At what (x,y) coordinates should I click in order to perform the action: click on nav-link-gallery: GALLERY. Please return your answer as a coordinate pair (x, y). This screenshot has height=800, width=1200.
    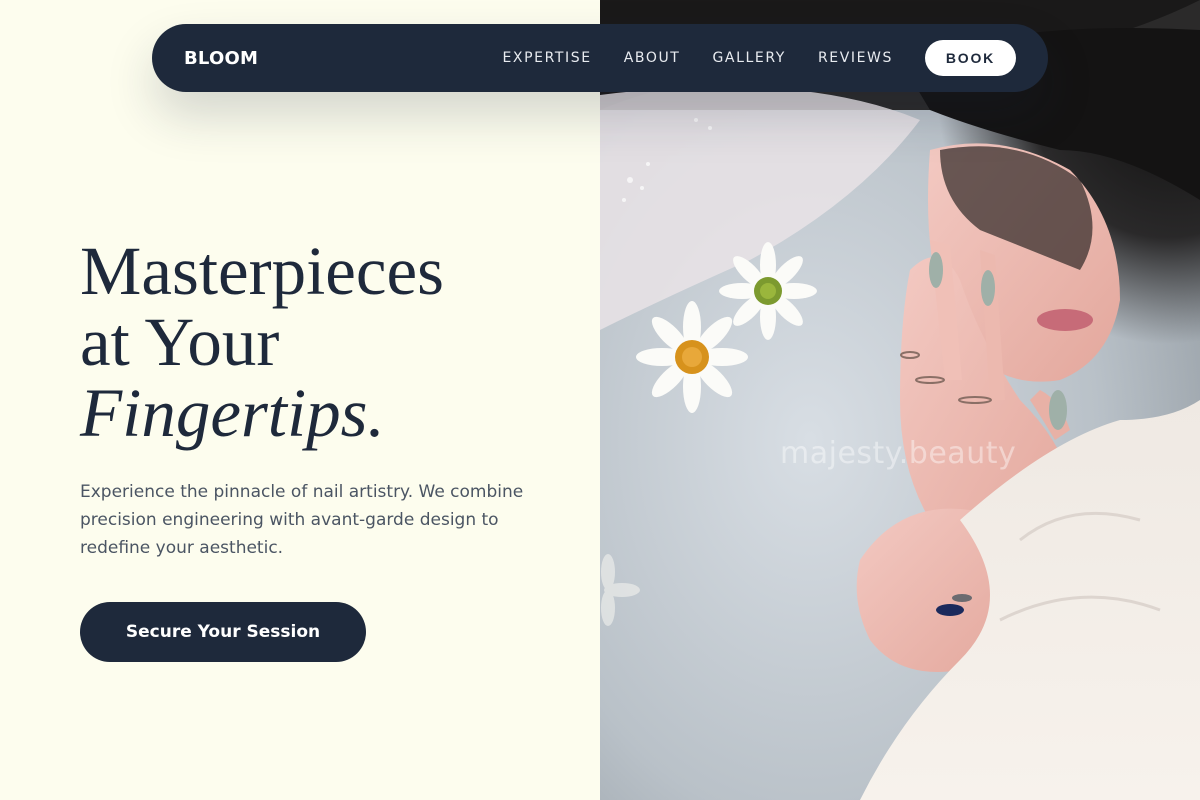
    Looking at the image, I should click on (748, 58).